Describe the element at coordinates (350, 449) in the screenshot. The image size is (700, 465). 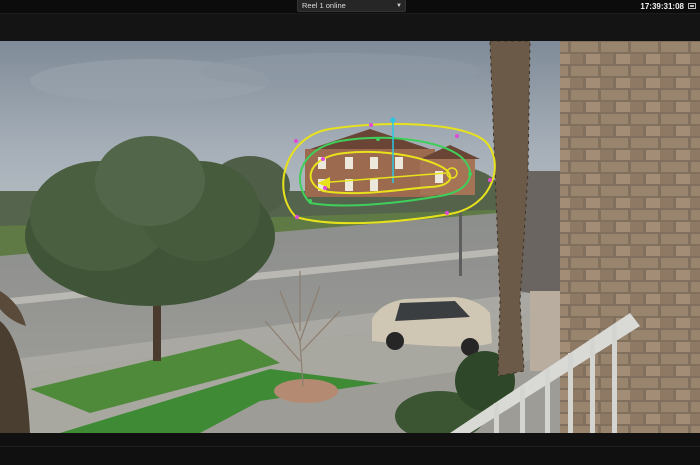
I see `viewer-padding-bottom` at that location.